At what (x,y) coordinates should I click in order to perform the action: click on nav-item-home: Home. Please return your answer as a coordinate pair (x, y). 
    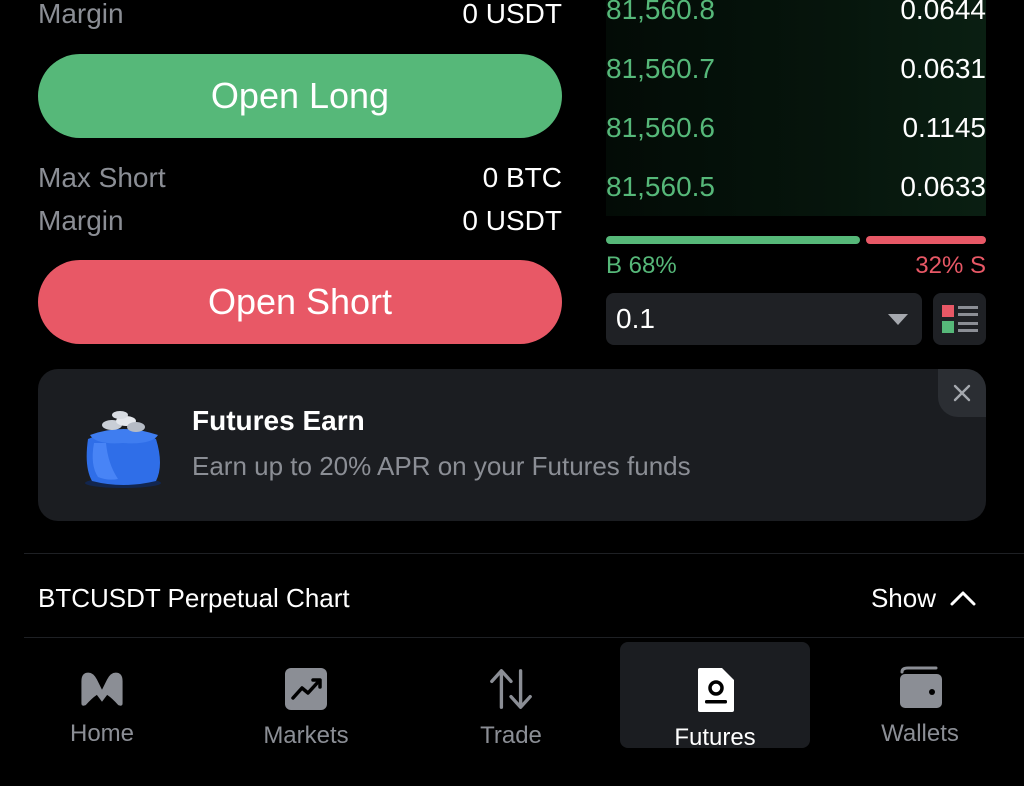
    Looking at the image, I should click on (102, 695).